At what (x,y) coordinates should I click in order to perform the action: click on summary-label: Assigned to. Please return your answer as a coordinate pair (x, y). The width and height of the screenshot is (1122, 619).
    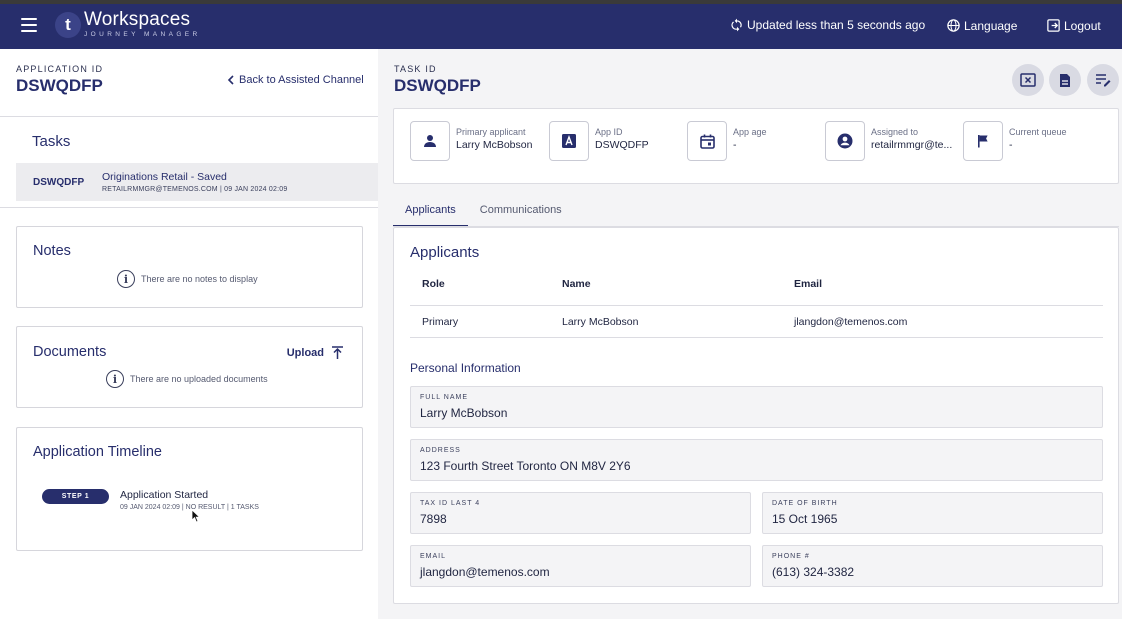
    Looking at the image, I should click on (895, 132).